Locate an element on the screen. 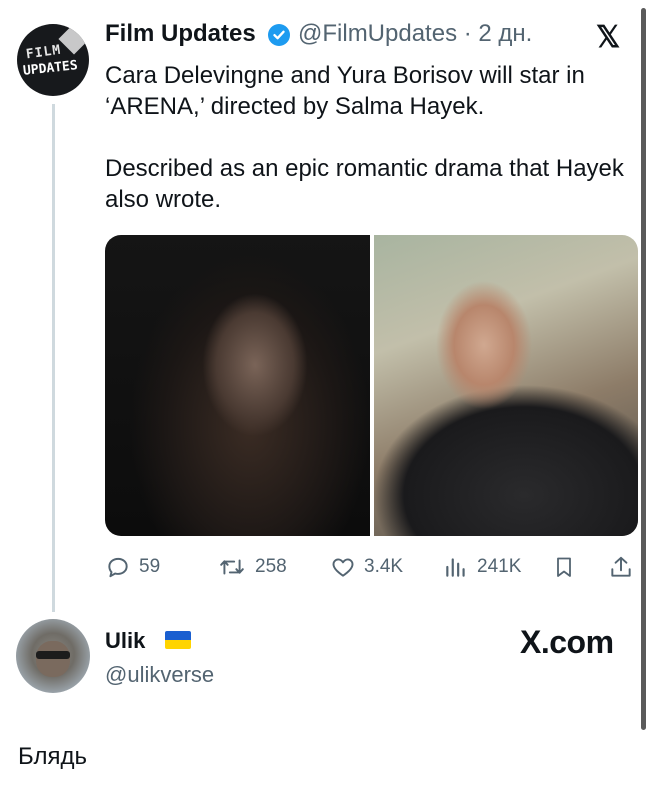 Image resolution: width=653 pixels, height=800 pixels. scrollbar is located at coordinates (643, 369).